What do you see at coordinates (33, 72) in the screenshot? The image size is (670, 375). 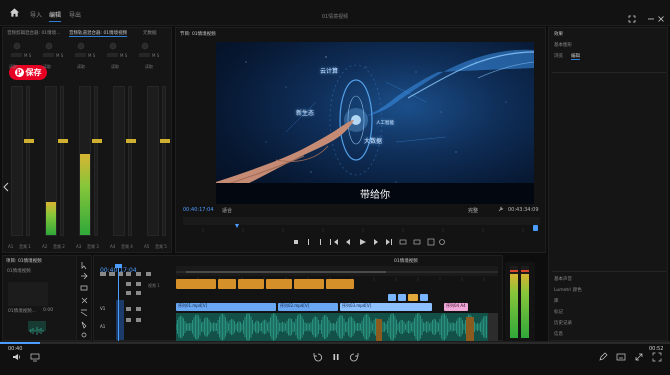 I see `save-label: 保存` at bounding box center [33, 72].